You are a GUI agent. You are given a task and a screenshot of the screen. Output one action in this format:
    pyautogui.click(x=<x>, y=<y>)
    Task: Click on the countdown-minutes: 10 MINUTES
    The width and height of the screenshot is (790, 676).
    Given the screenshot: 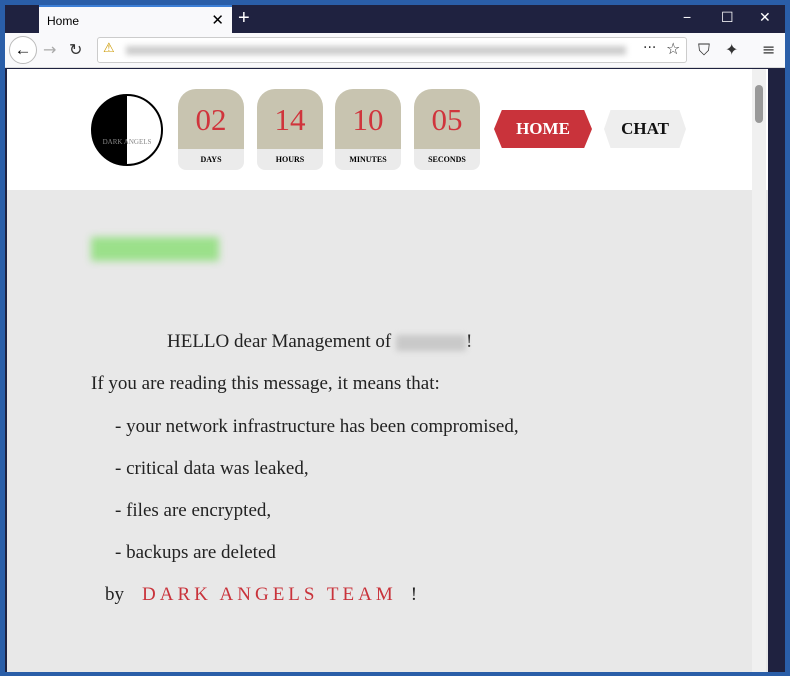 What is the action you would take?
    pyautogui.click(x=368, y=129)
    